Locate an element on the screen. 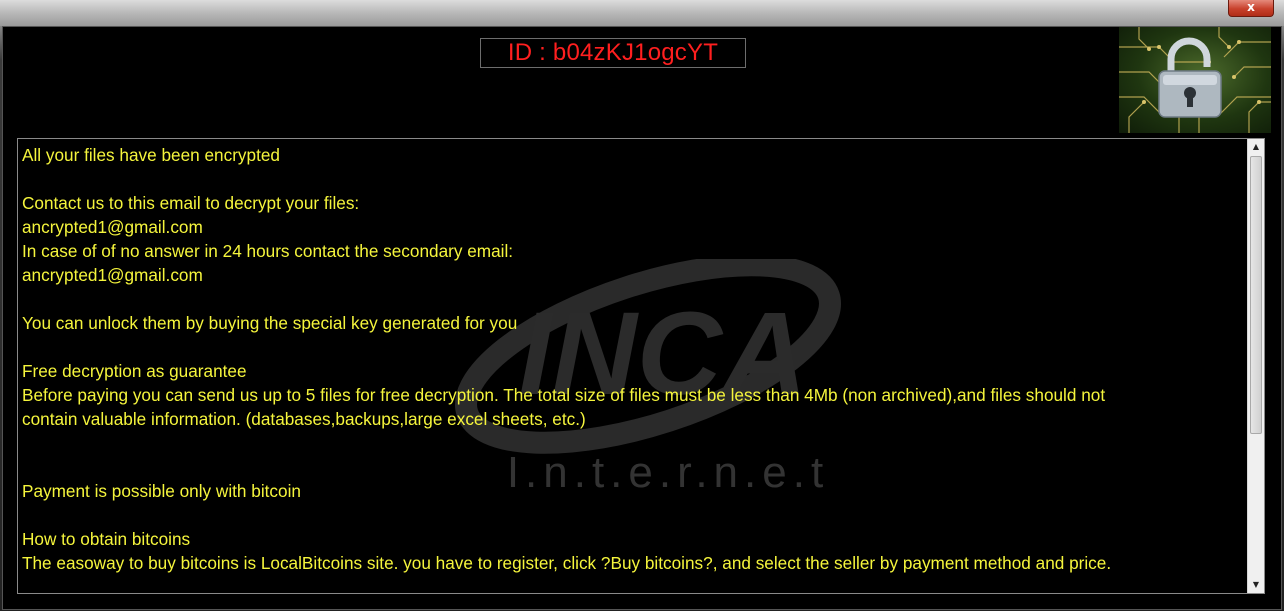 Image resolution: width=1284 pixels, height=611 pixels. note-line: Payment is possible only with bitcoin is located at coordinates (161, 491).